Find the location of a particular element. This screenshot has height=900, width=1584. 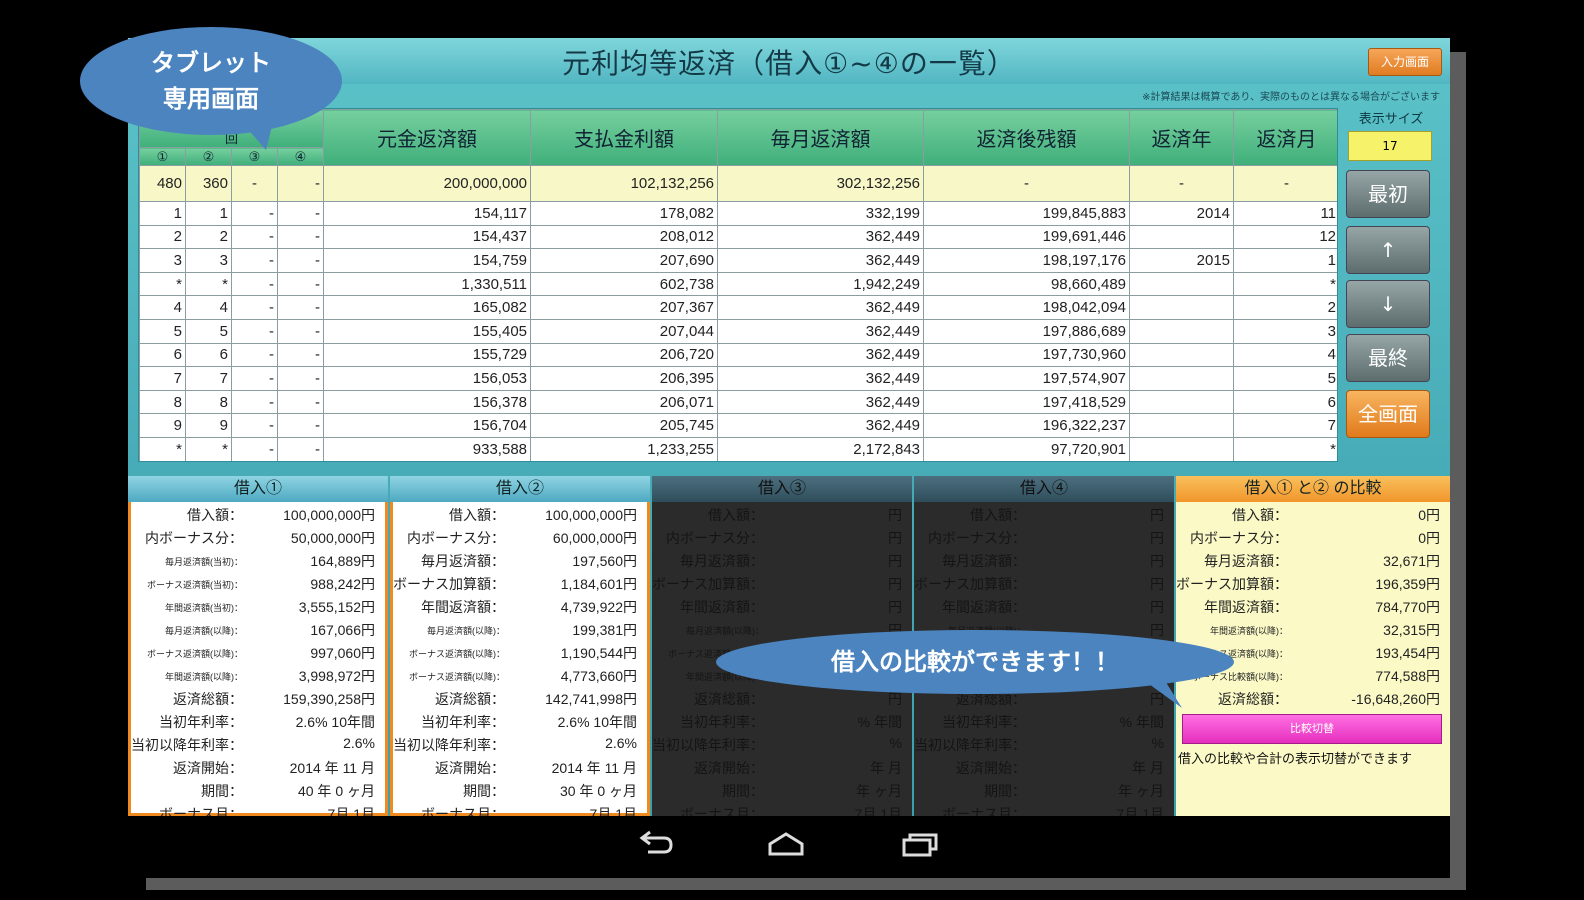

home-icon is located at coordinates (786, 844).